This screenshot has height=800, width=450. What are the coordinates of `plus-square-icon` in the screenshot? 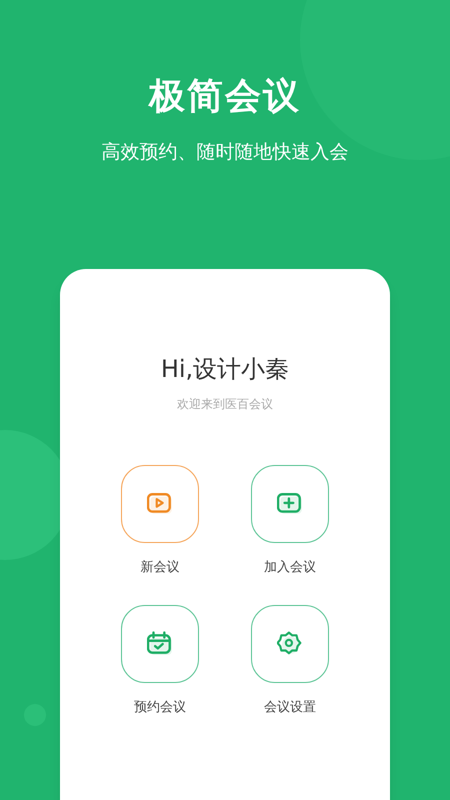 It's located at (290, 503).